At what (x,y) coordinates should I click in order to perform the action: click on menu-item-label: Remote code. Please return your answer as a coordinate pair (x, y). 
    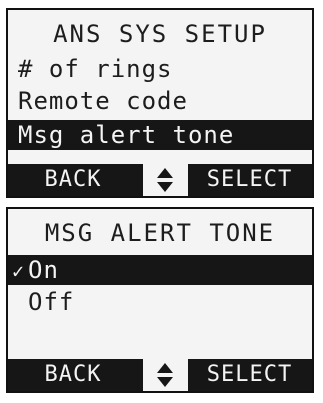
    Looking at the image, I should click on (103, 101).